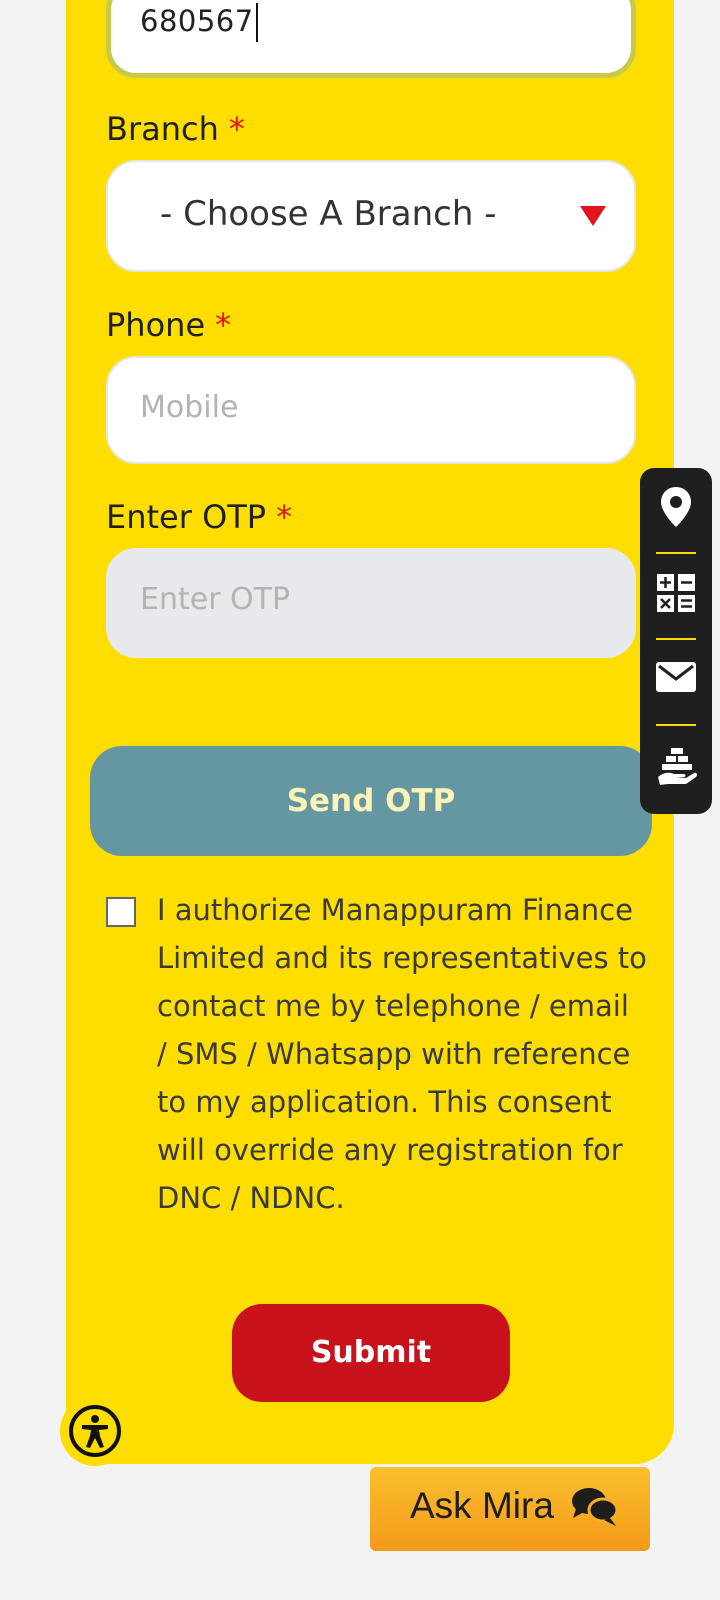  I want to click on otp-label-text: Enter OTP, so click(186, 517).